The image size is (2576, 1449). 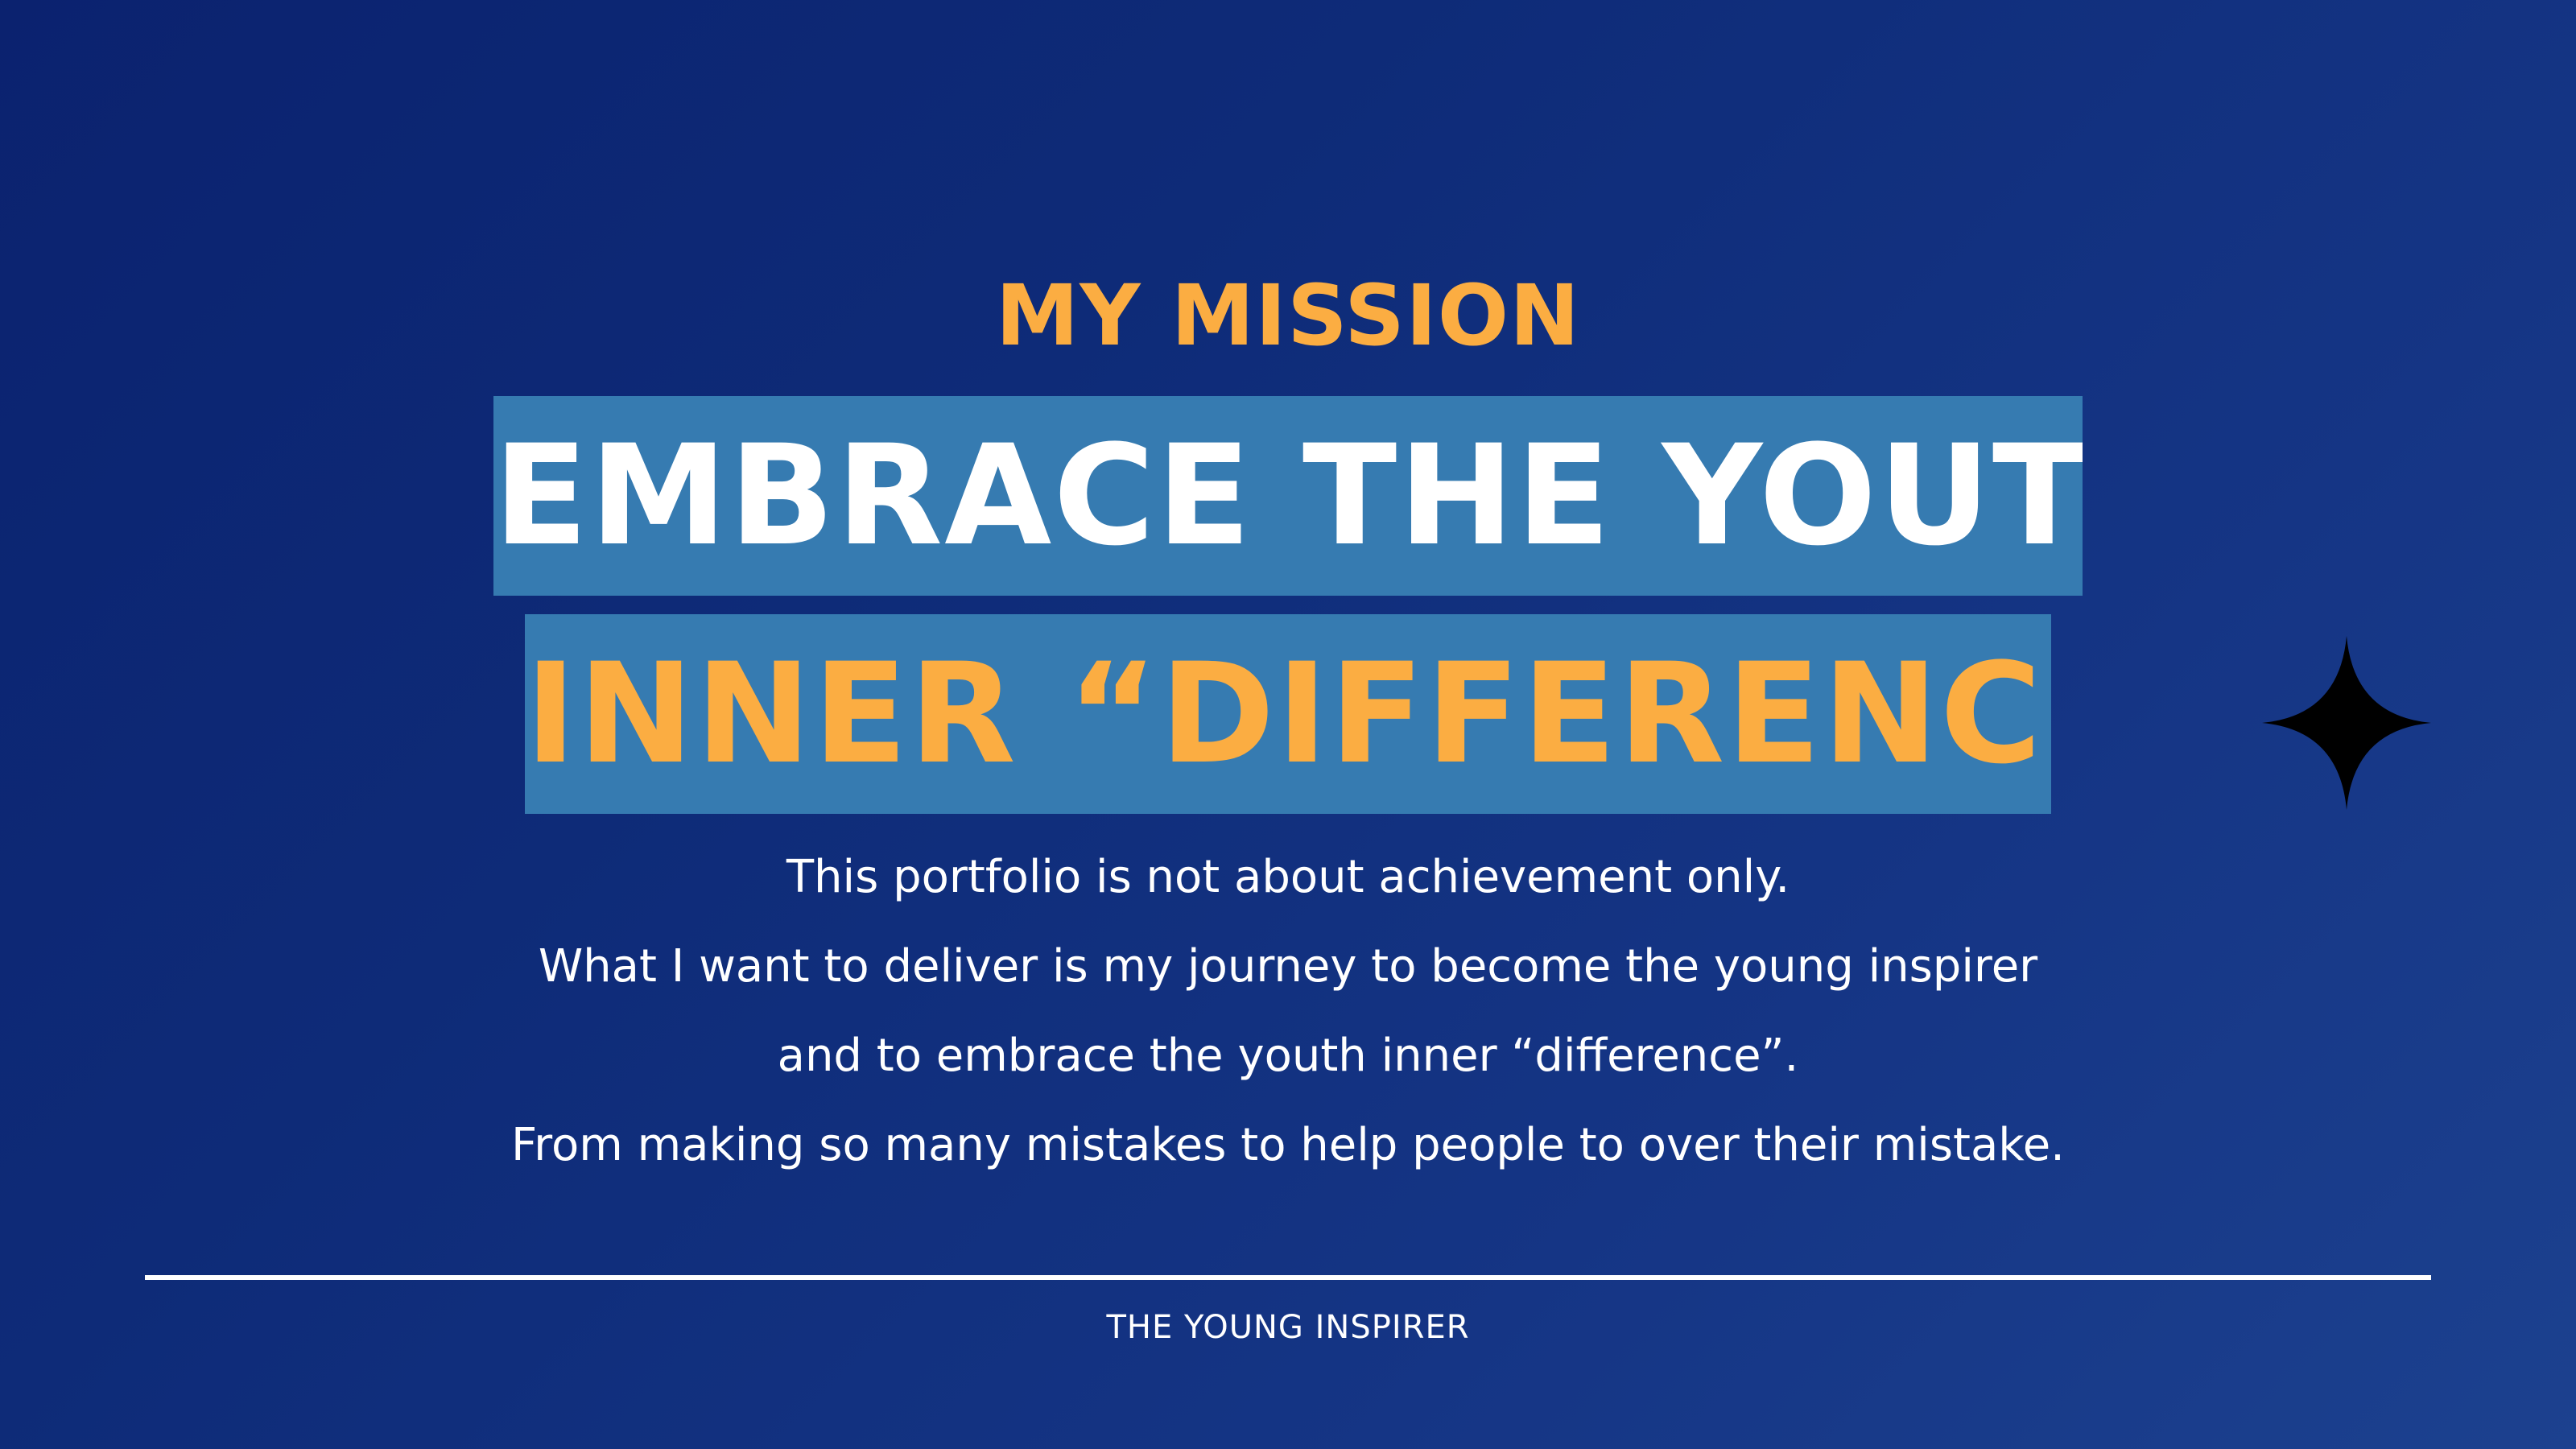 I want to click on footer-divider, so click(x=1288, y=1277).